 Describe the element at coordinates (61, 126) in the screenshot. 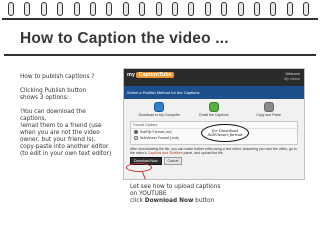

I see `note-line: !email them to a friend (use` at that location.